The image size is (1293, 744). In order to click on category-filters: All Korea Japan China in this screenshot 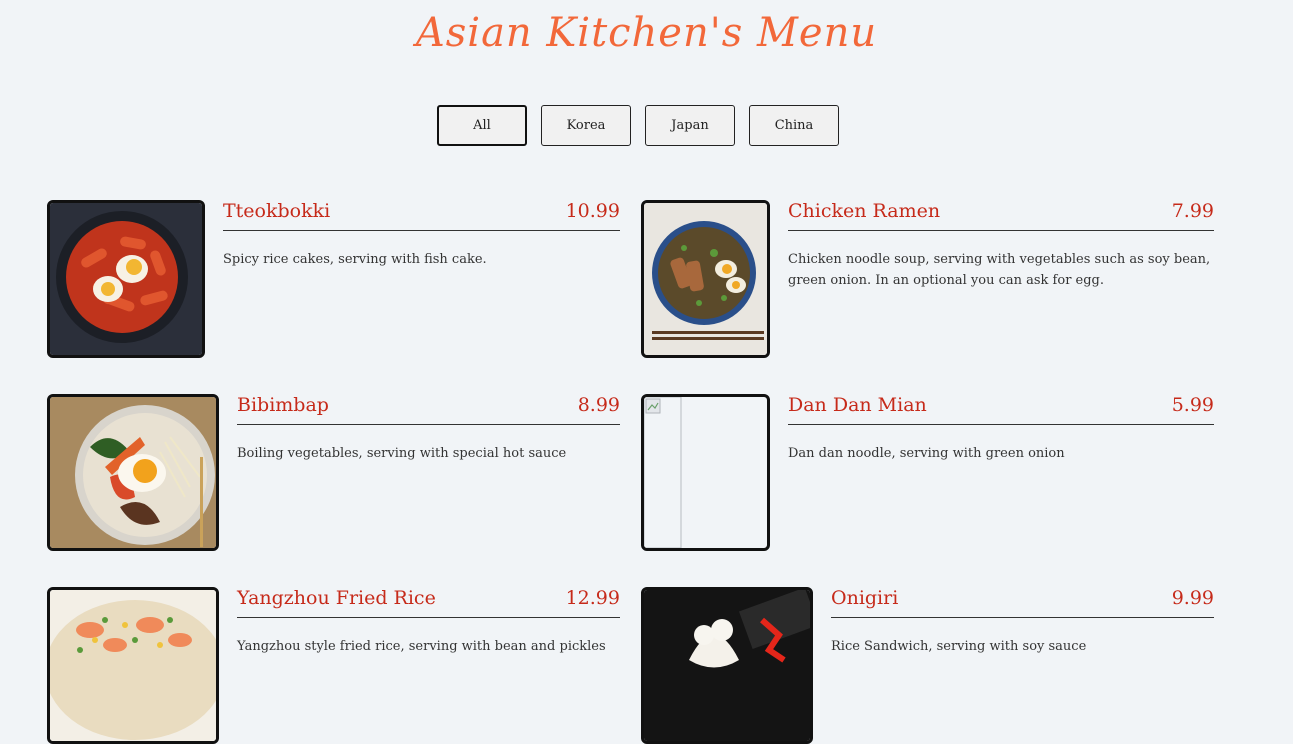, I will do `click(638, 125)`.